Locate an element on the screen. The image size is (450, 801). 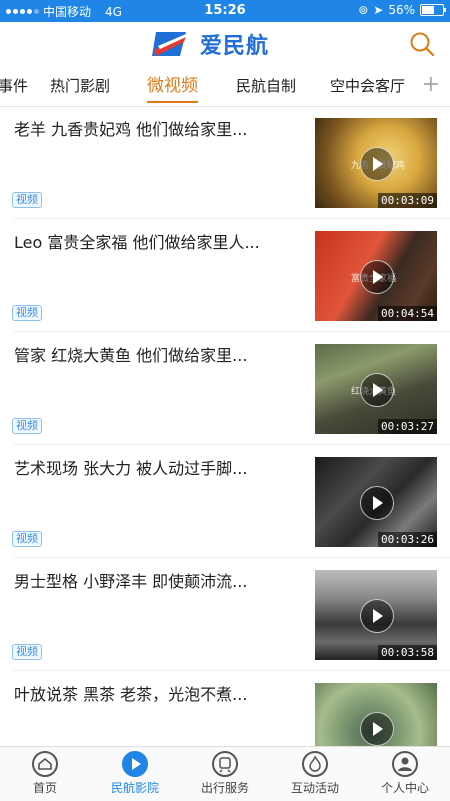
video-duration: 00:03:58 is located at coordinates (407, 652).